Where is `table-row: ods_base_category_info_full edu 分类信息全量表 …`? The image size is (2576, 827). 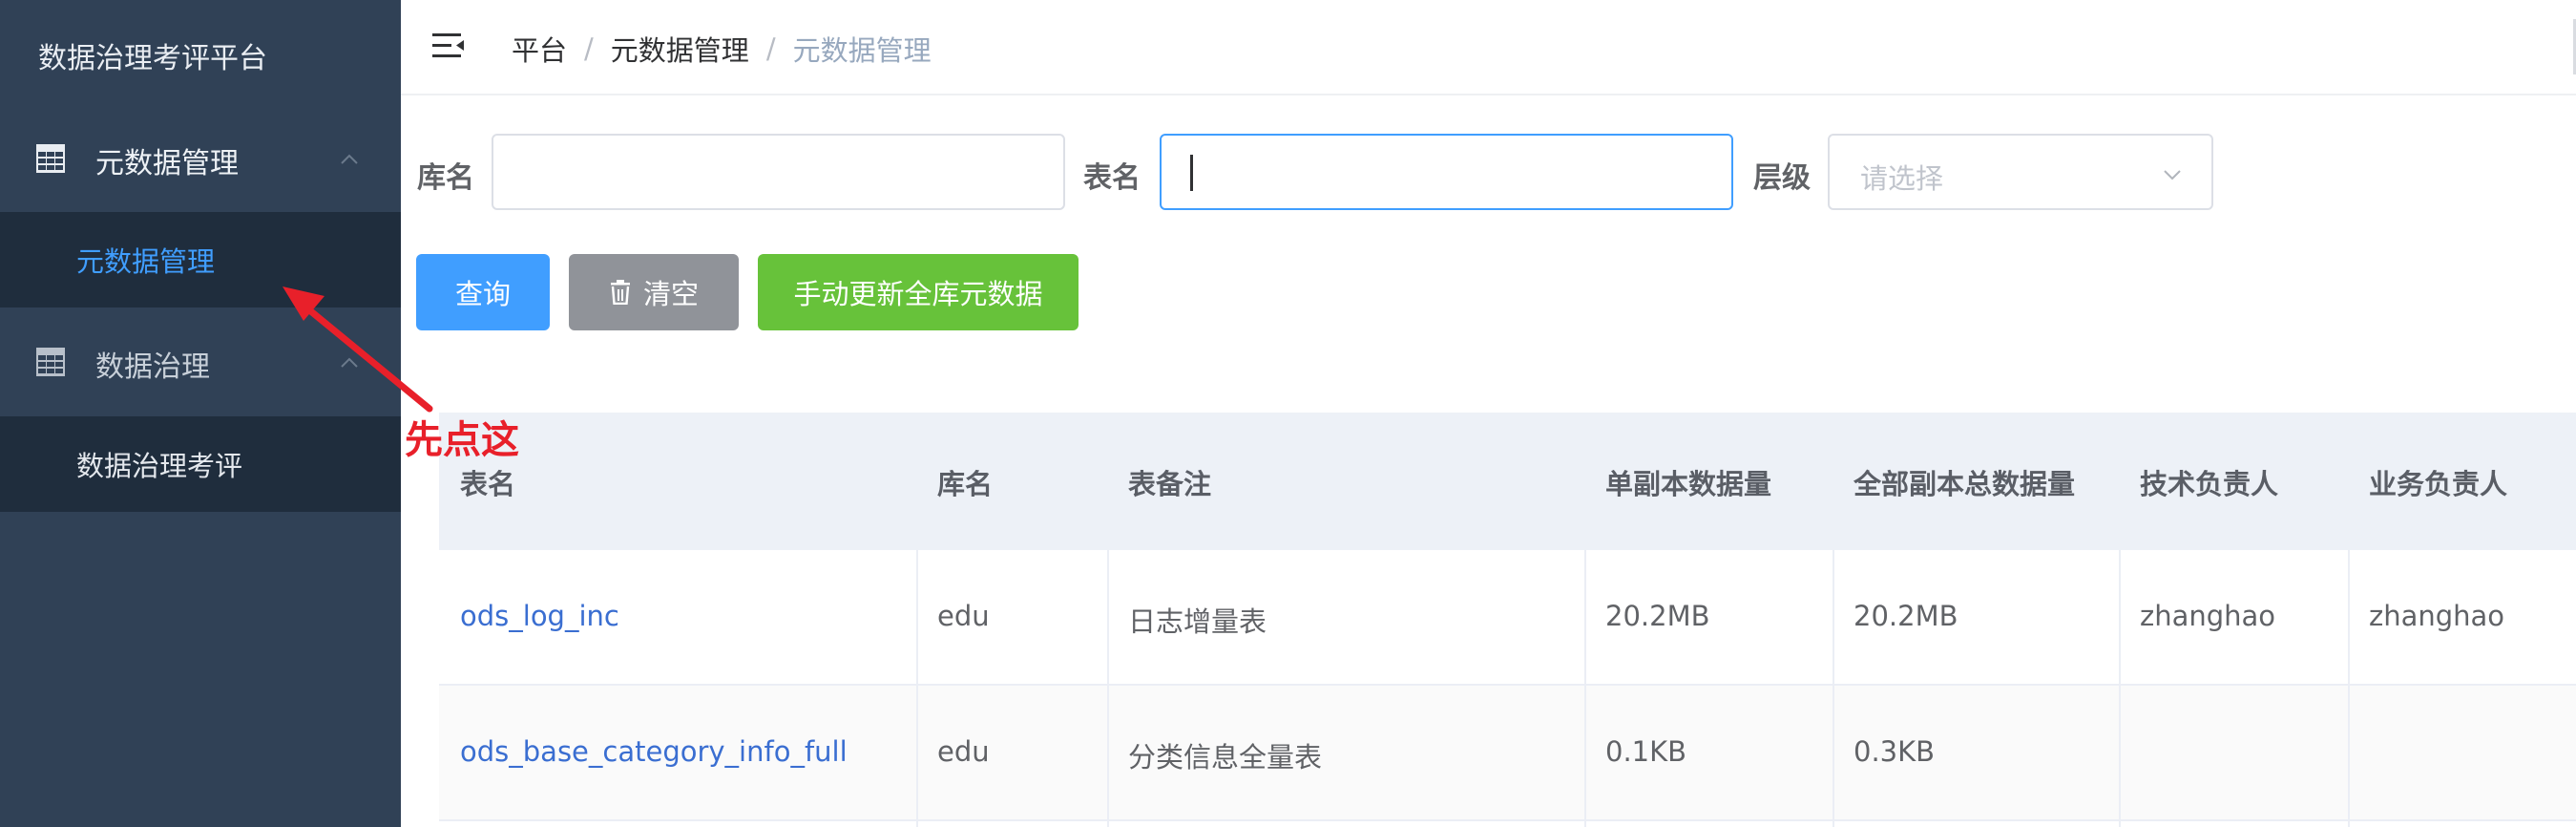
table-row: ods_base_category_info_full edu 分类信息全量表 … is located at coordinates (1507, 753).